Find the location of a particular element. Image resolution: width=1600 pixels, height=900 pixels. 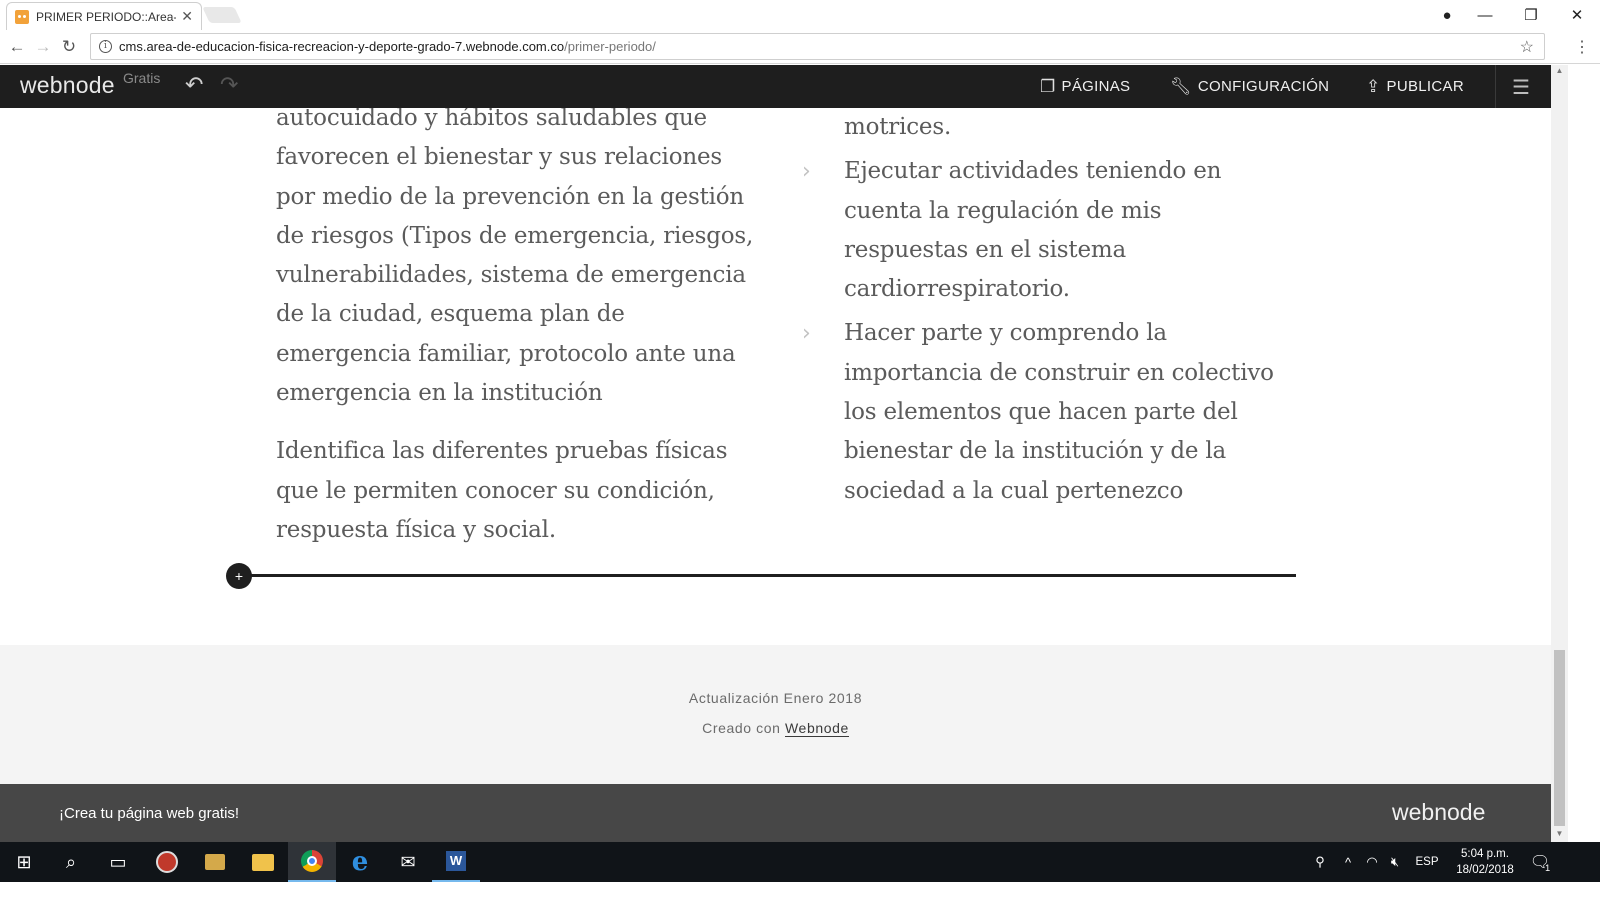

search-icon: ⌕ is located at coordinates (71, 862).